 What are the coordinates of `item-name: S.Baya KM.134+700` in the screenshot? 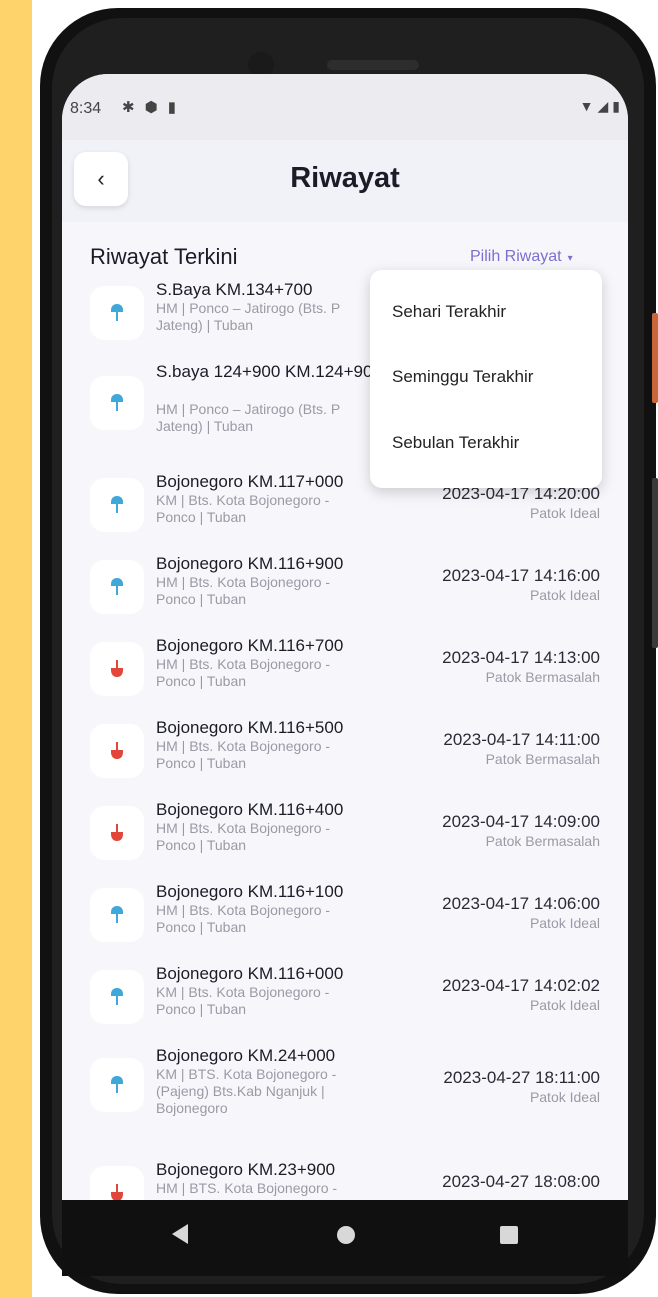 It's located at (234, 289).